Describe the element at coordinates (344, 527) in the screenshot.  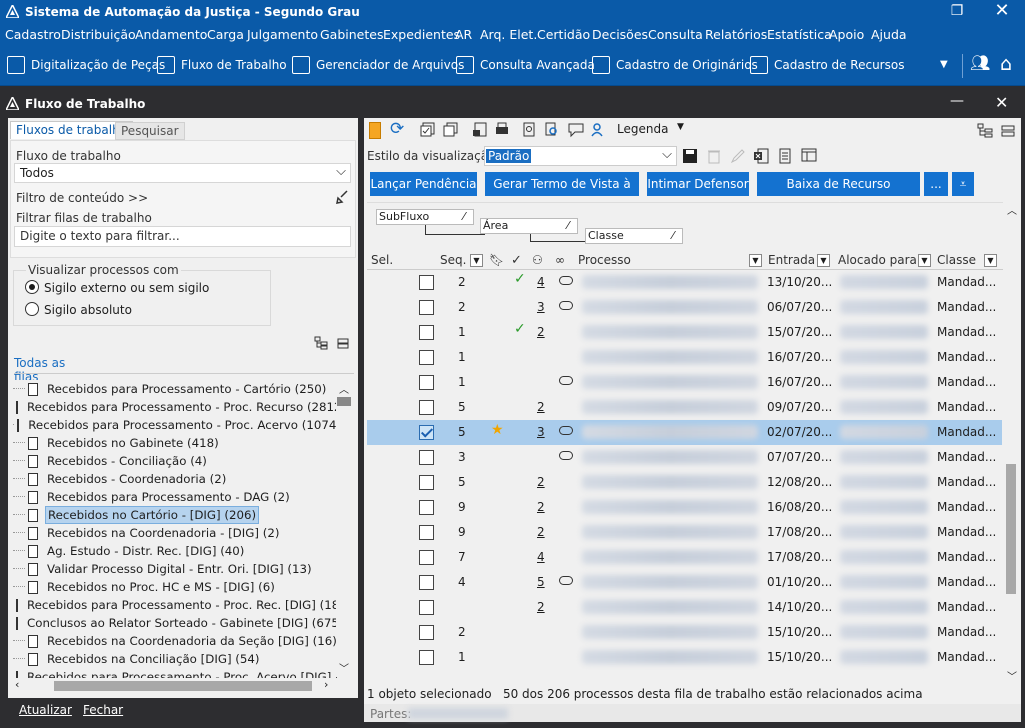
I see `tree-vscroll: ︿ ﹀` at that location.